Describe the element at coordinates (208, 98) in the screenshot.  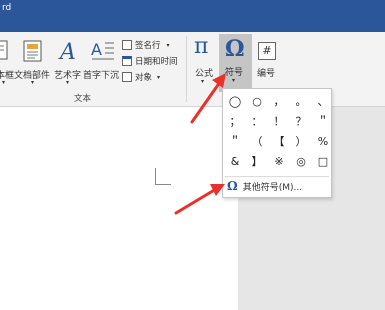
I see `arrow-to-symbol-button` at that location.